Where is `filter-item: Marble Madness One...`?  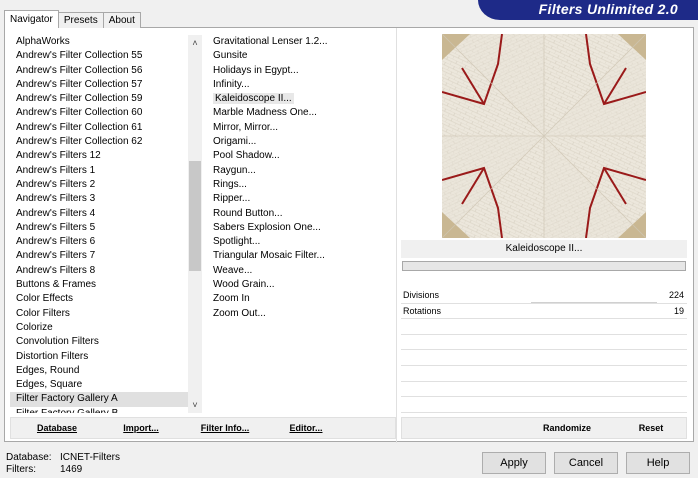
filter-item: Marble Madness One... is located at coordinates (302, 113).